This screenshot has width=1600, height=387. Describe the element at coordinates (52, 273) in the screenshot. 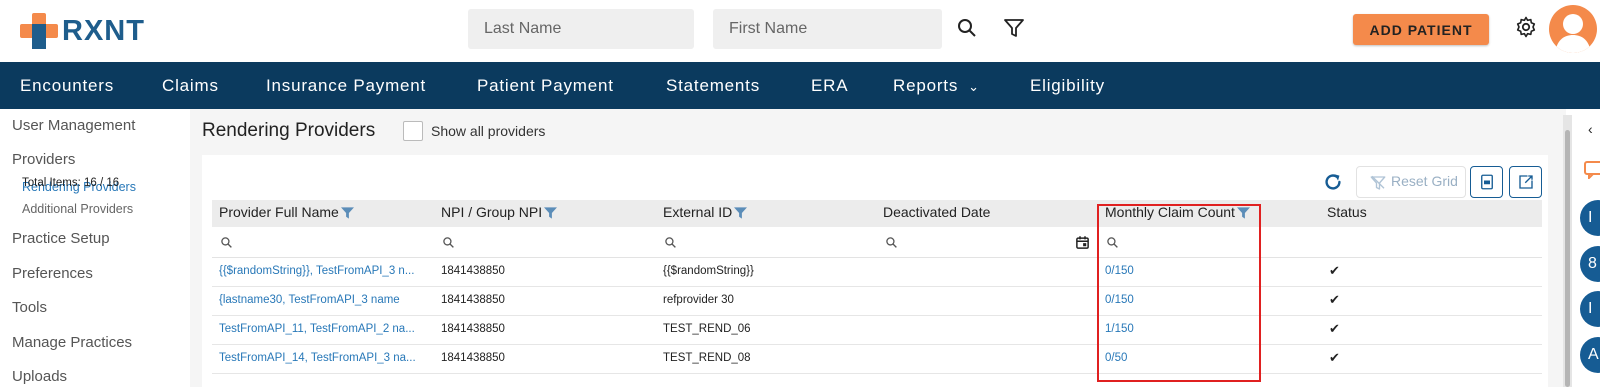

I see `sidebar-item-preferences: Preferences` at that location.